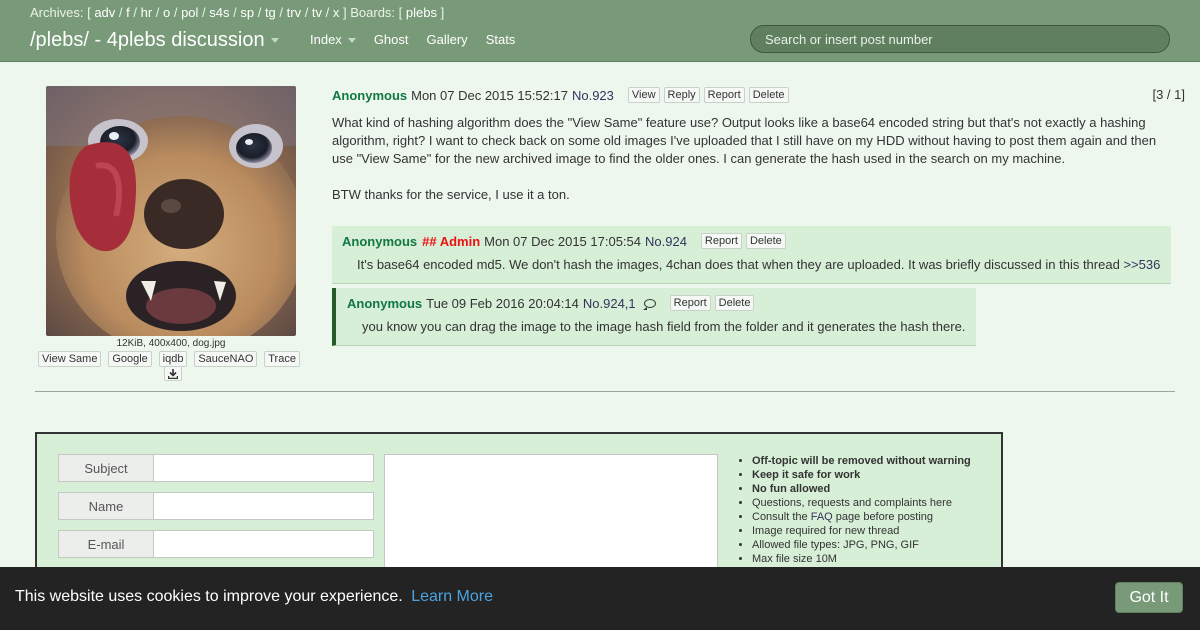 The image size is (1200, 630). I want to click on rule-item: Questions, requests and complaints here, so click(872, 503).